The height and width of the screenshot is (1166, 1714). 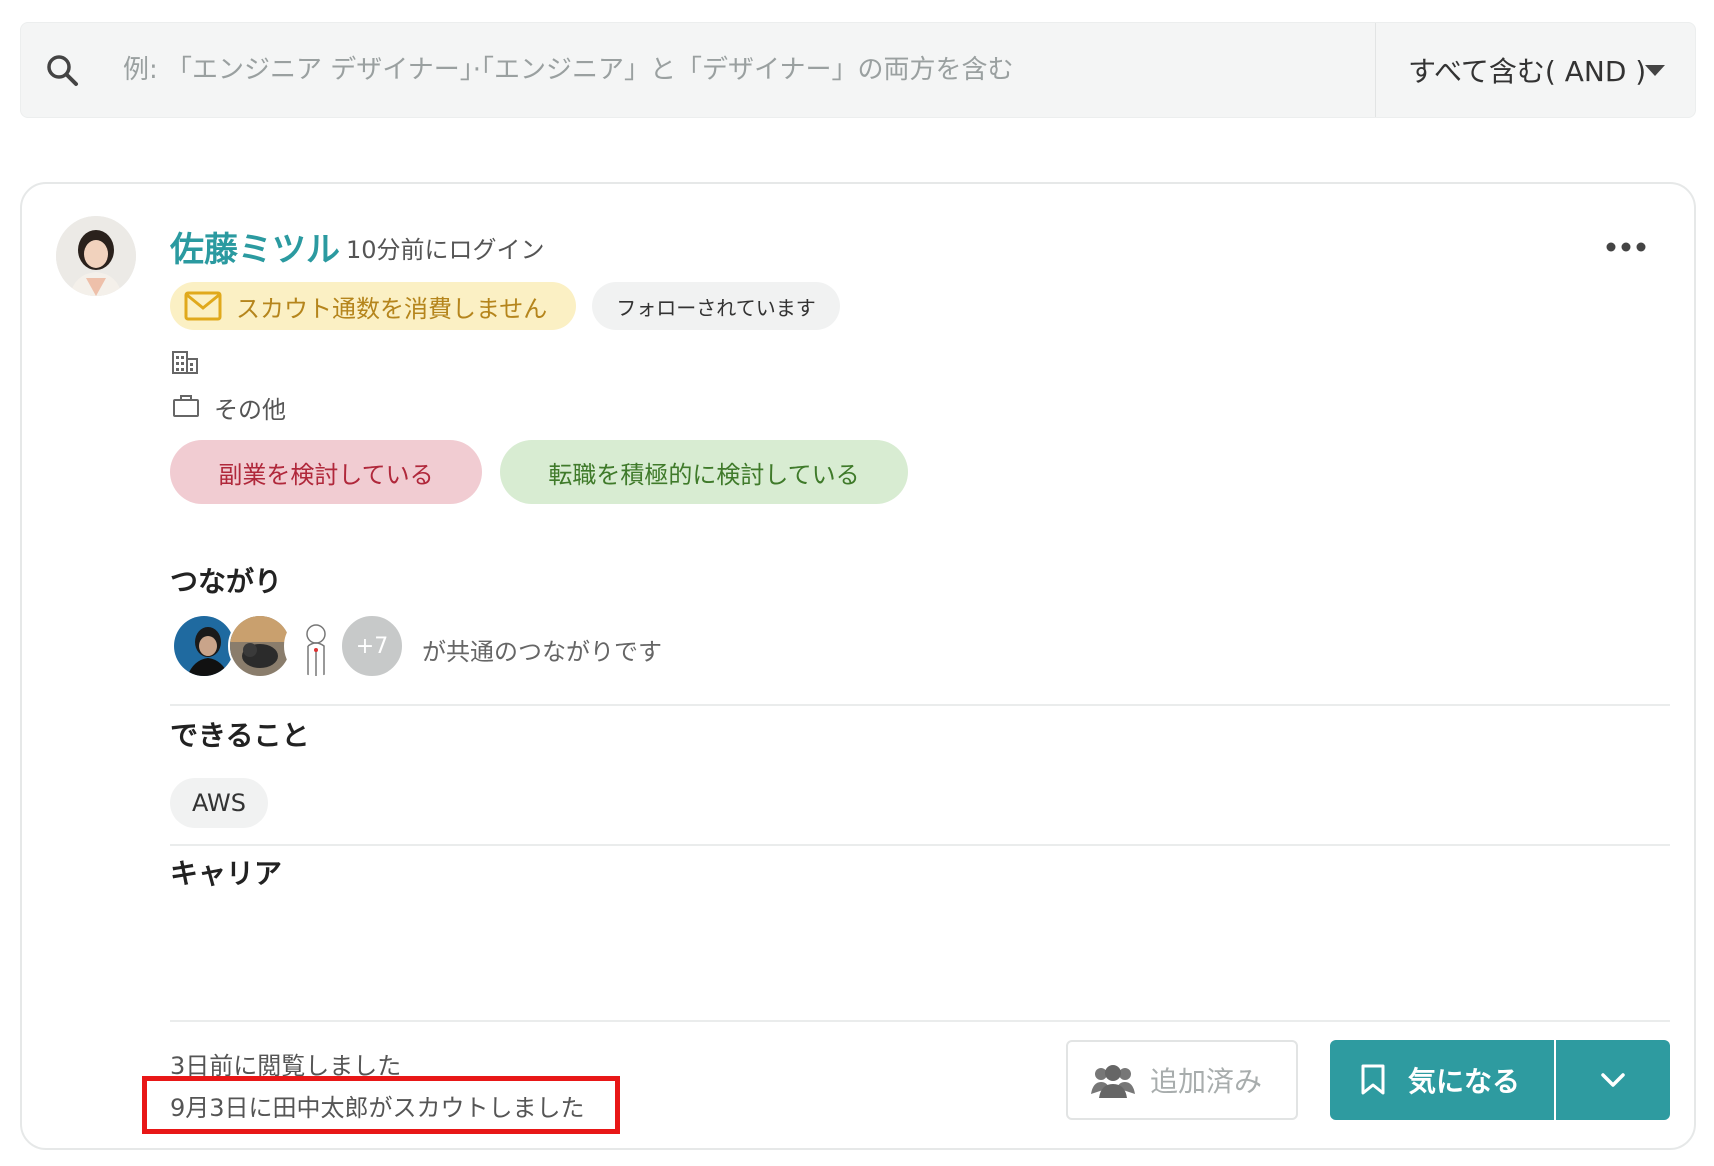 I want to click on connections-more-count: +7, so click(x=372, y=646).